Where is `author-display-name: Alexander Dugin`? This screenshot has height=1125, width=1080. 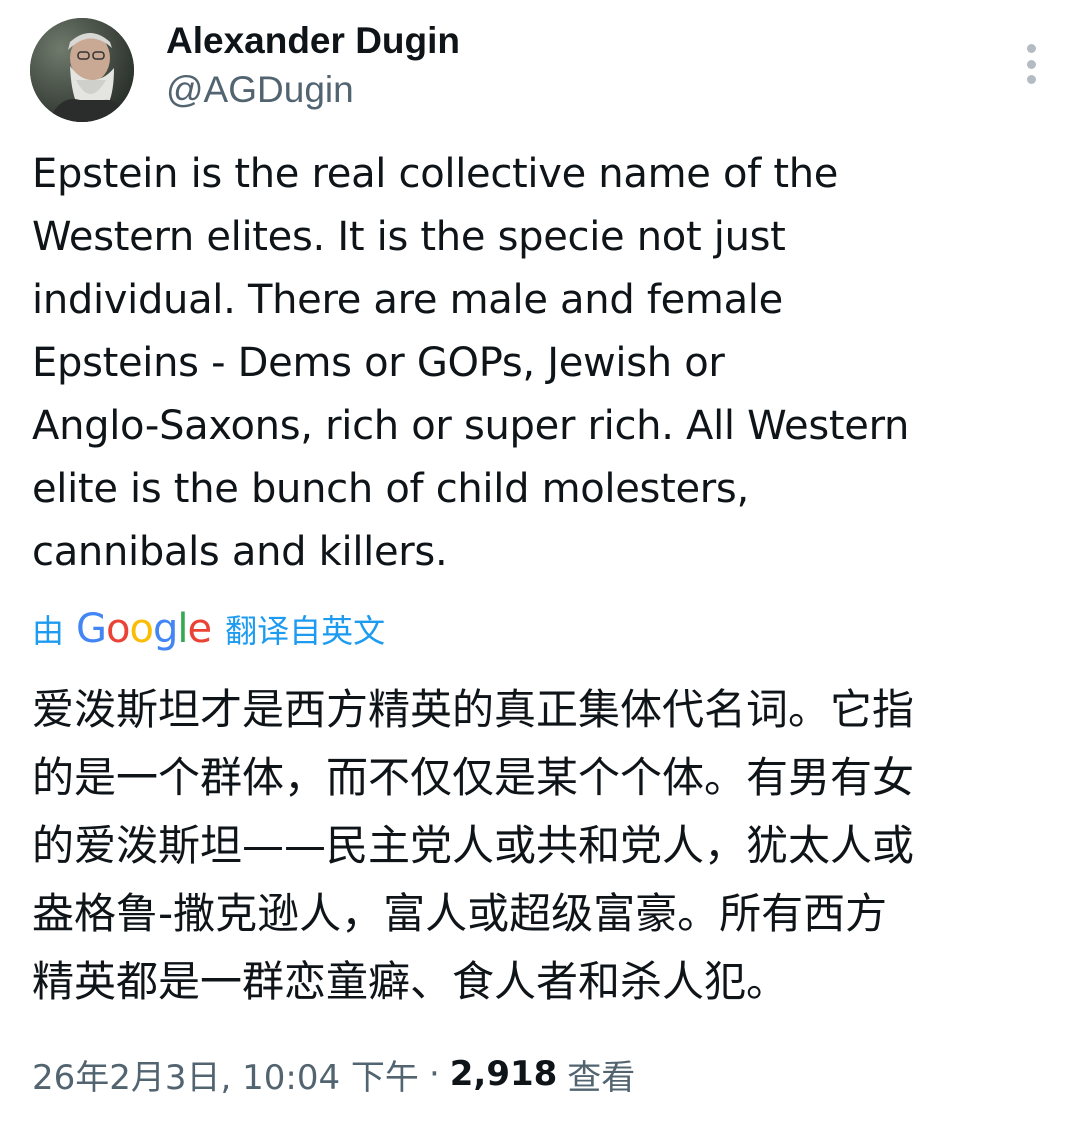
author-display-name: Alexander Dugin is located at coordinates (313, 41).